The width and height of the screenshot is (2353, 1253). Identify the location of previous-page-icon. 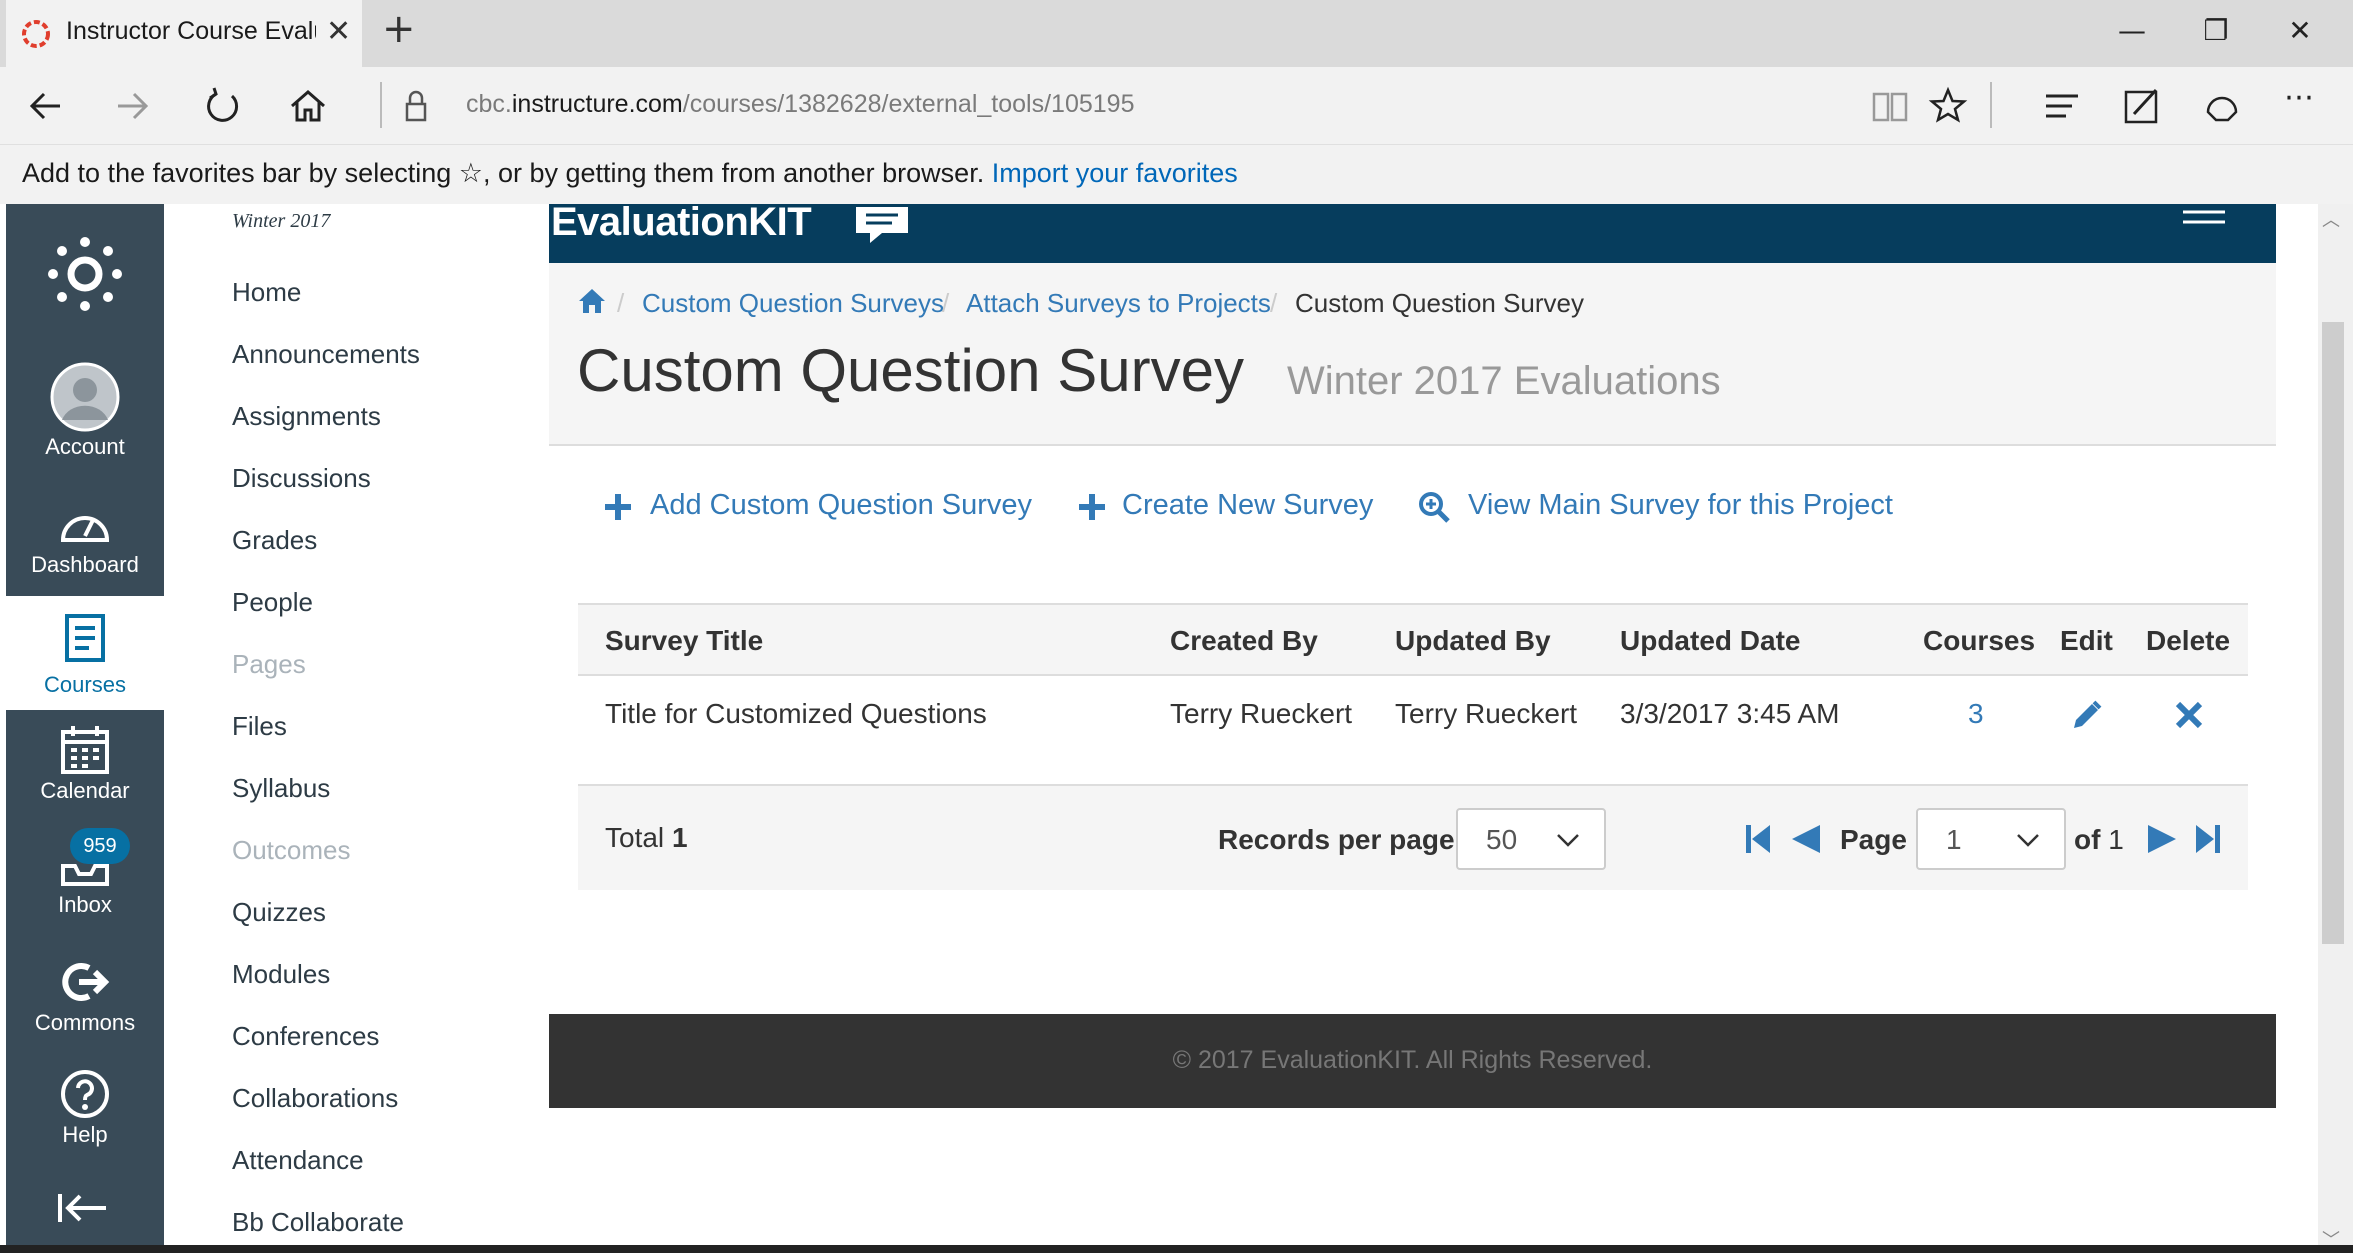
(1805, 839).